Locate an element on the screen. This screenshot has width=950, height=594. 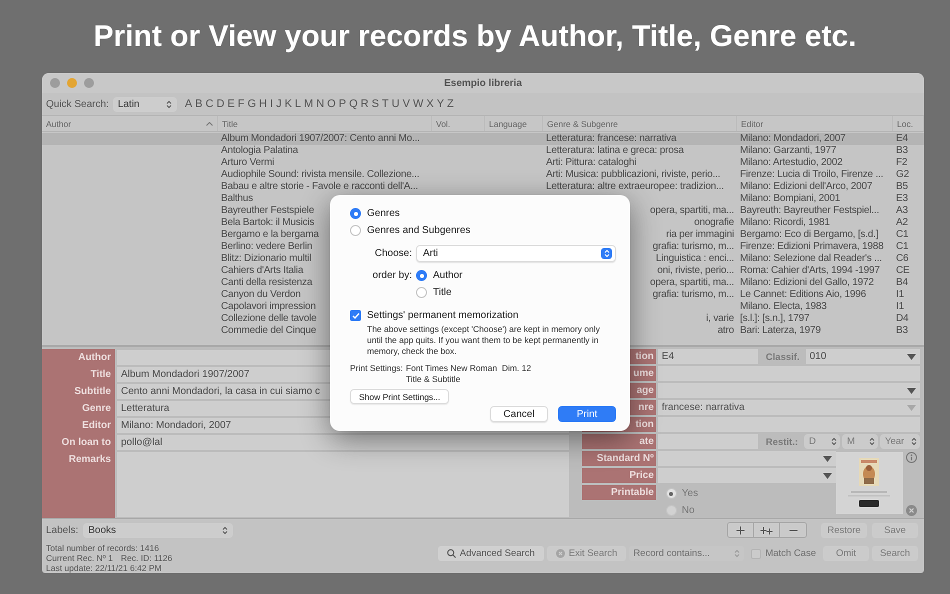
option-label: Genres and Subgenres is located at coordinates (418, 230).